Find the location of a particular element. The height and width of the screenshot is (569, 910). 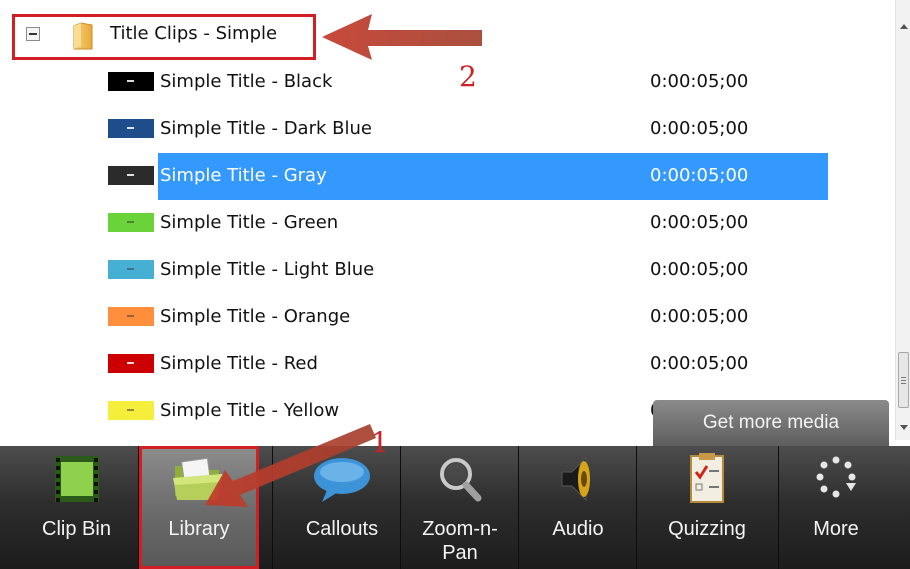

toolbar-button-audio: Audio is located at coordinates (578, 507).